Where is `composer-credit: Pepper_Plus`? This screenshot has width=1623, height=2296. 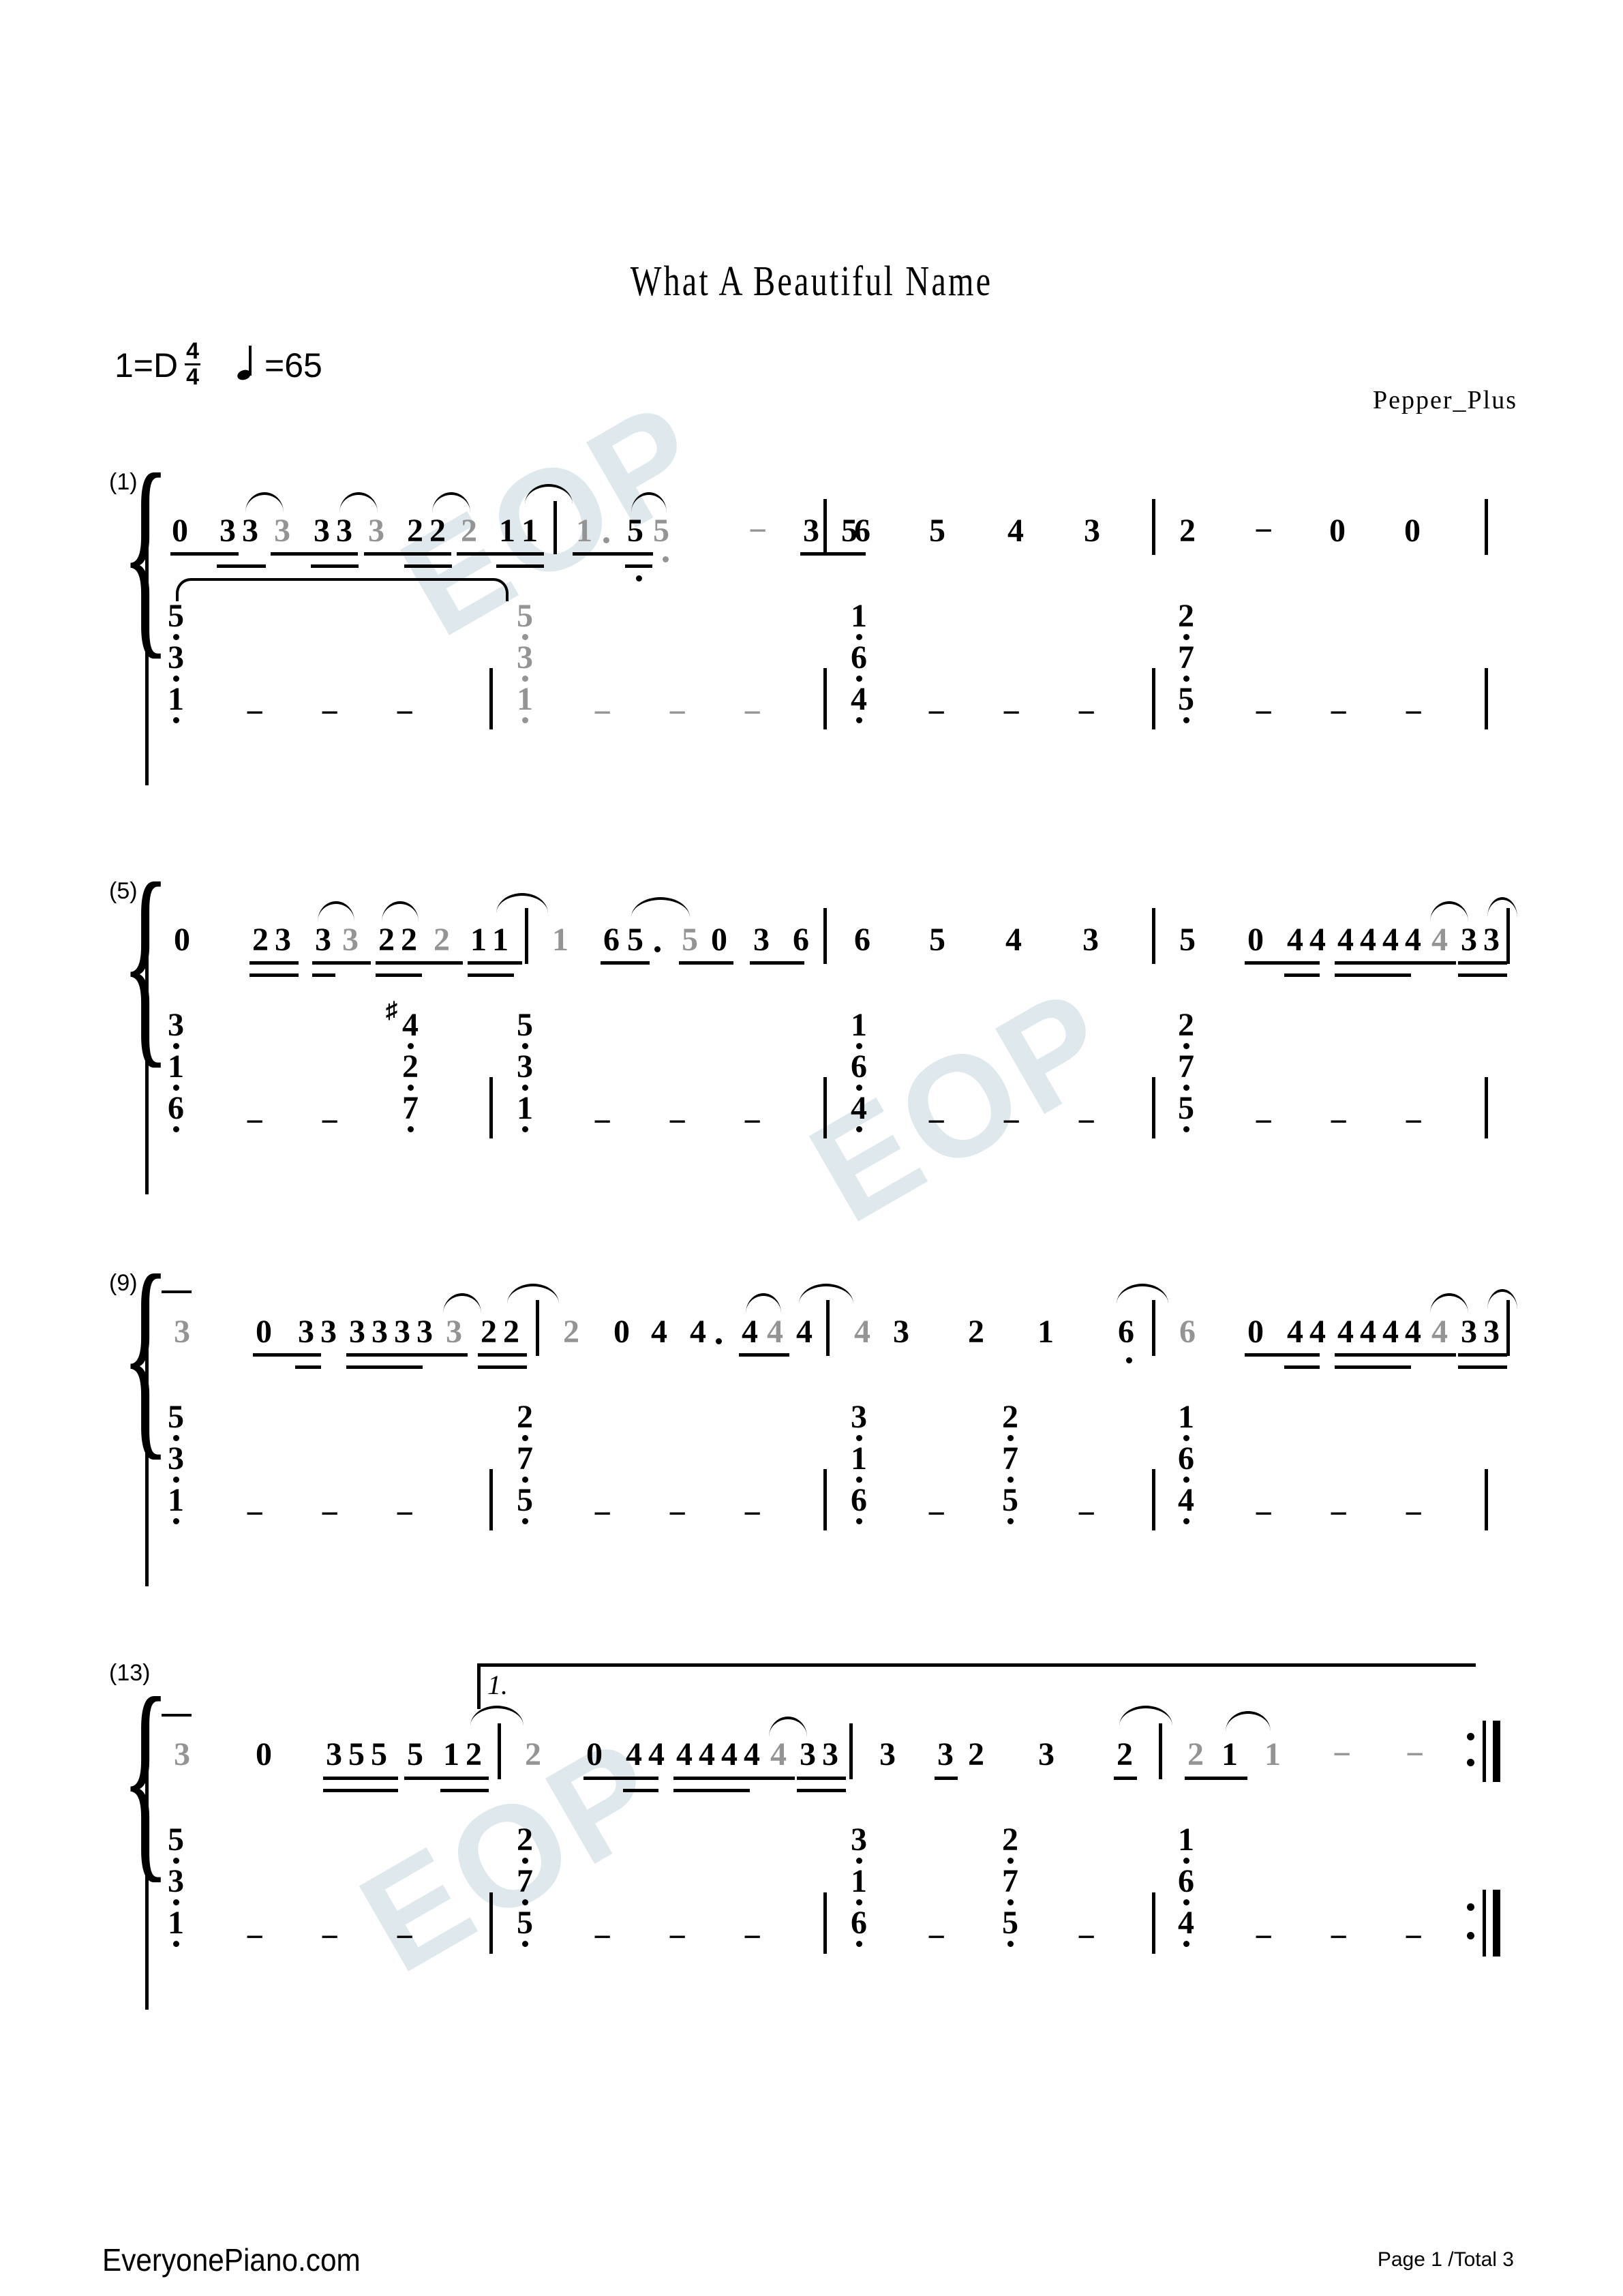 composer-credit: Pepper_Plus is located at coordinates (1445, 400).